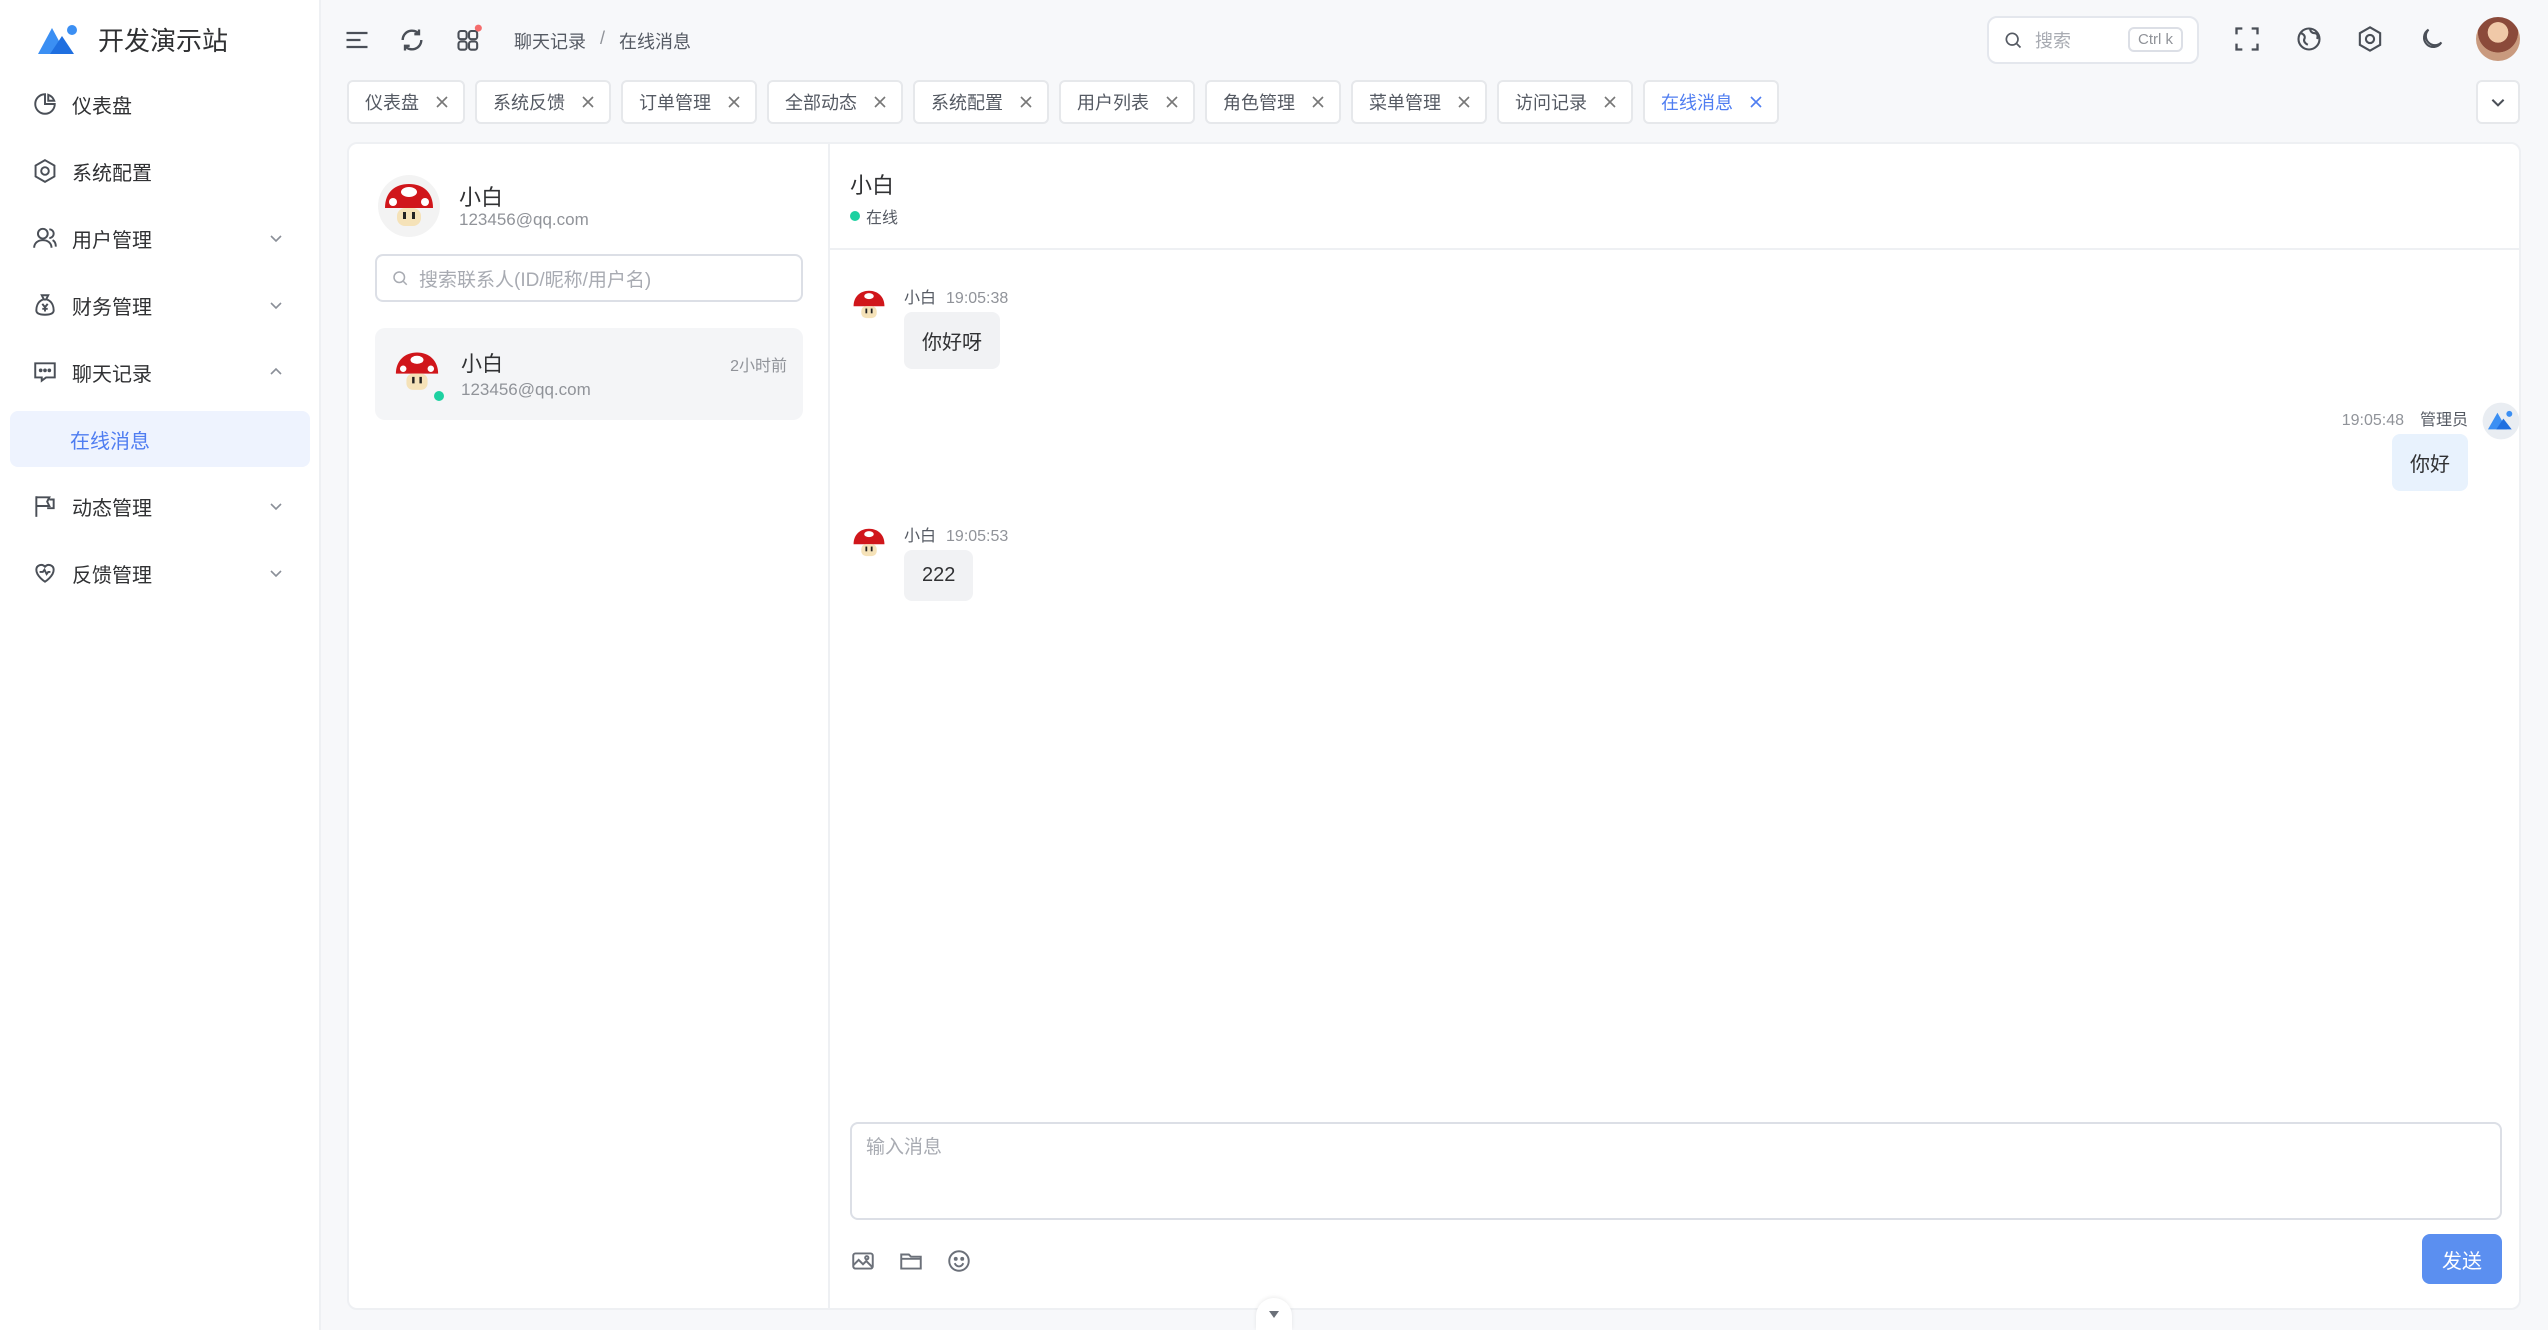 The image size is (2548, 1330). I want to click on image-upload-icon, so click(863, 1261).